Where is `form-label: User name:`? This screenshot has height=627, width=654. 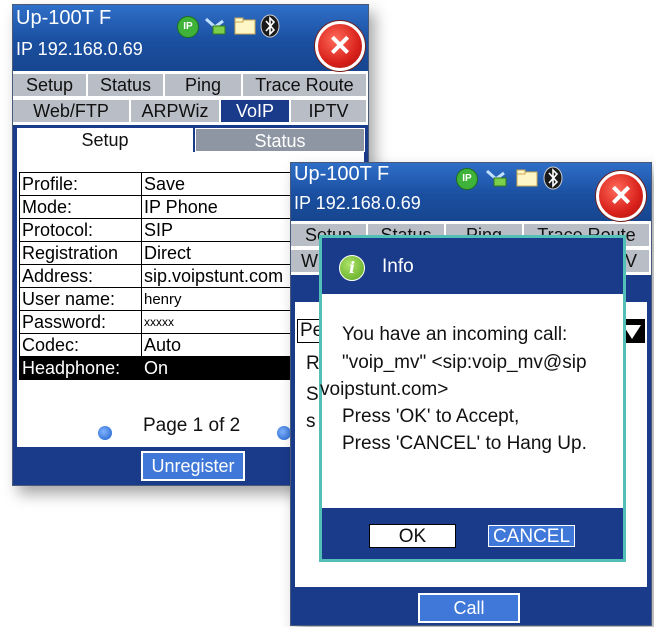
form-label: User name: is located at coordinates (80, 299).